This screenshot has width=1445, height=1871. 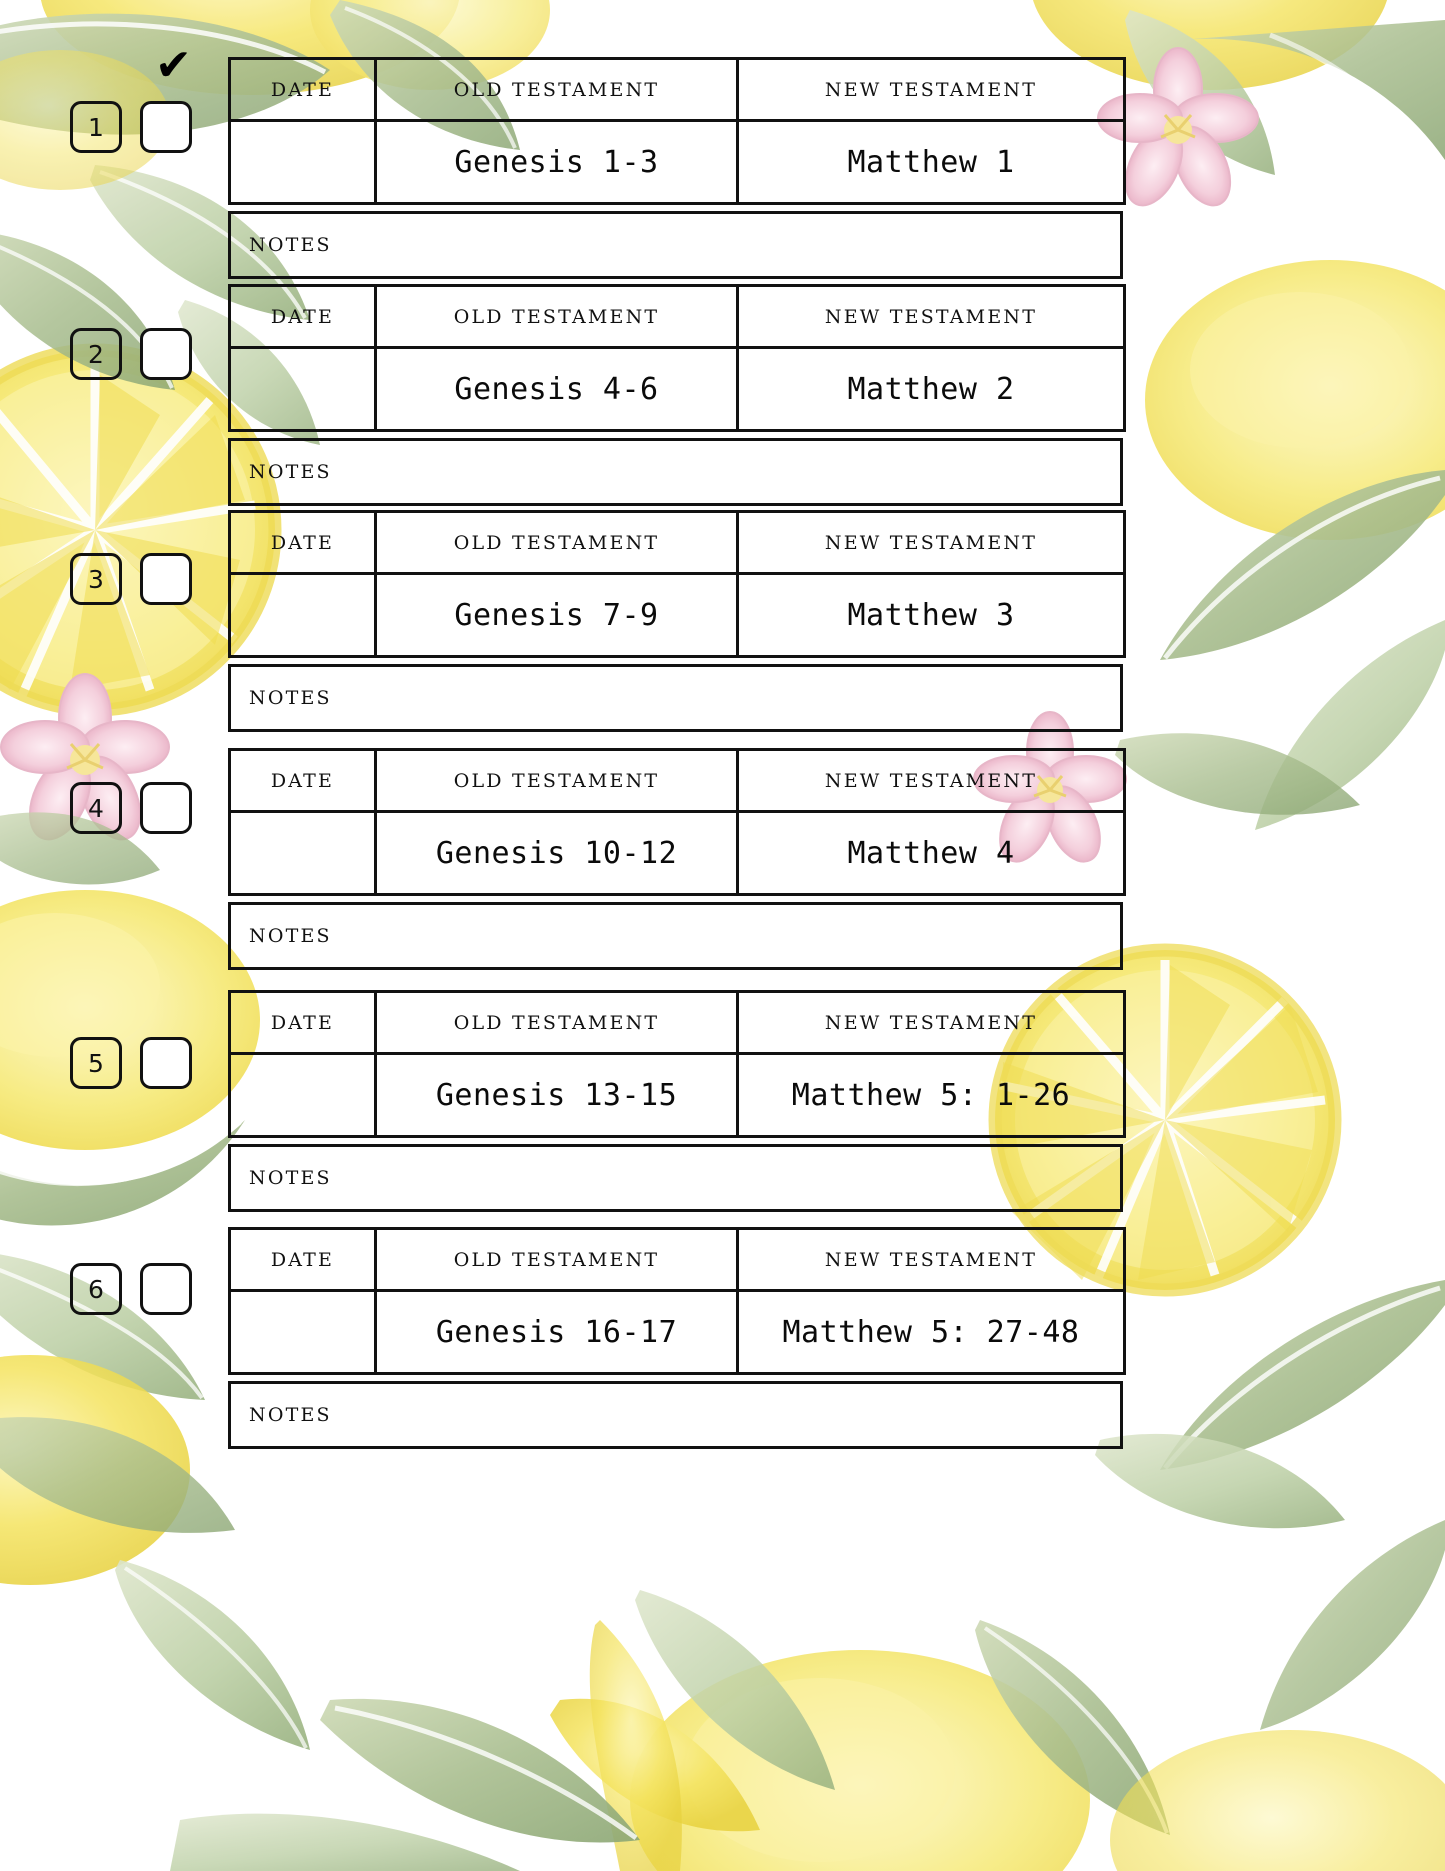 I want to click on day-tracker-row-4: 4, so click(x=114, y=808).